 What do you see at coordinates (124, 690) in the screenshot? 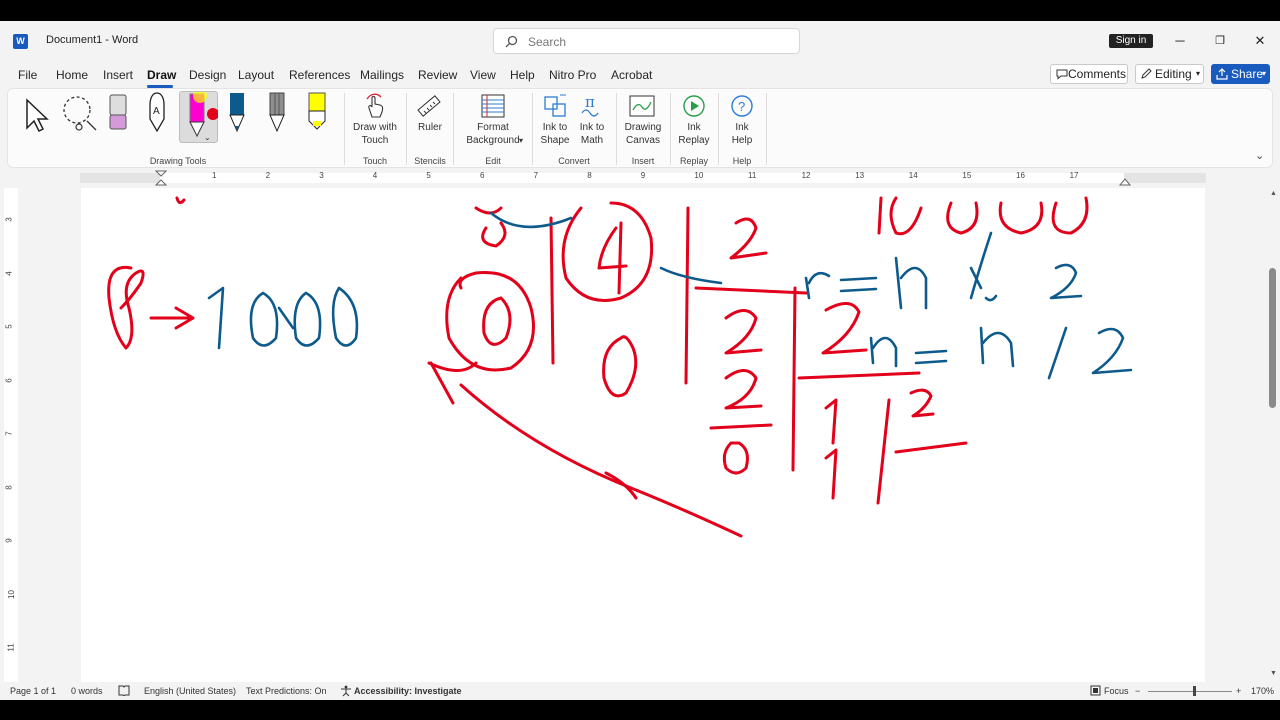
I see `proofing-book-icon` at bounding box center [124, 690].